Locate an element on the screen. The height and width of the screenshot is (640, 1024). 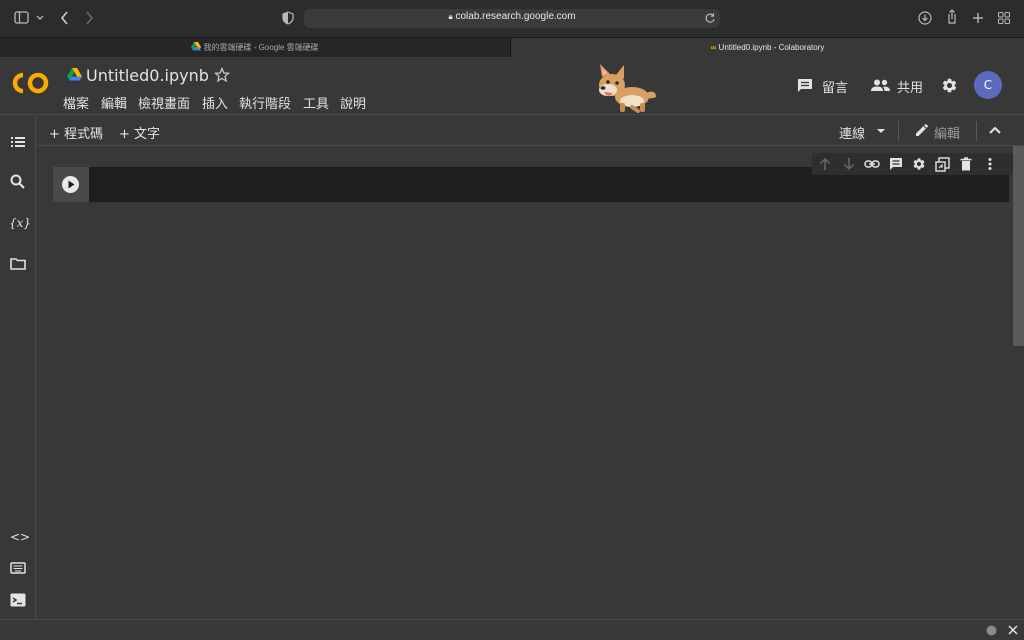
colab-favicon-icon: ∞ is located at coordinates (713, 47).